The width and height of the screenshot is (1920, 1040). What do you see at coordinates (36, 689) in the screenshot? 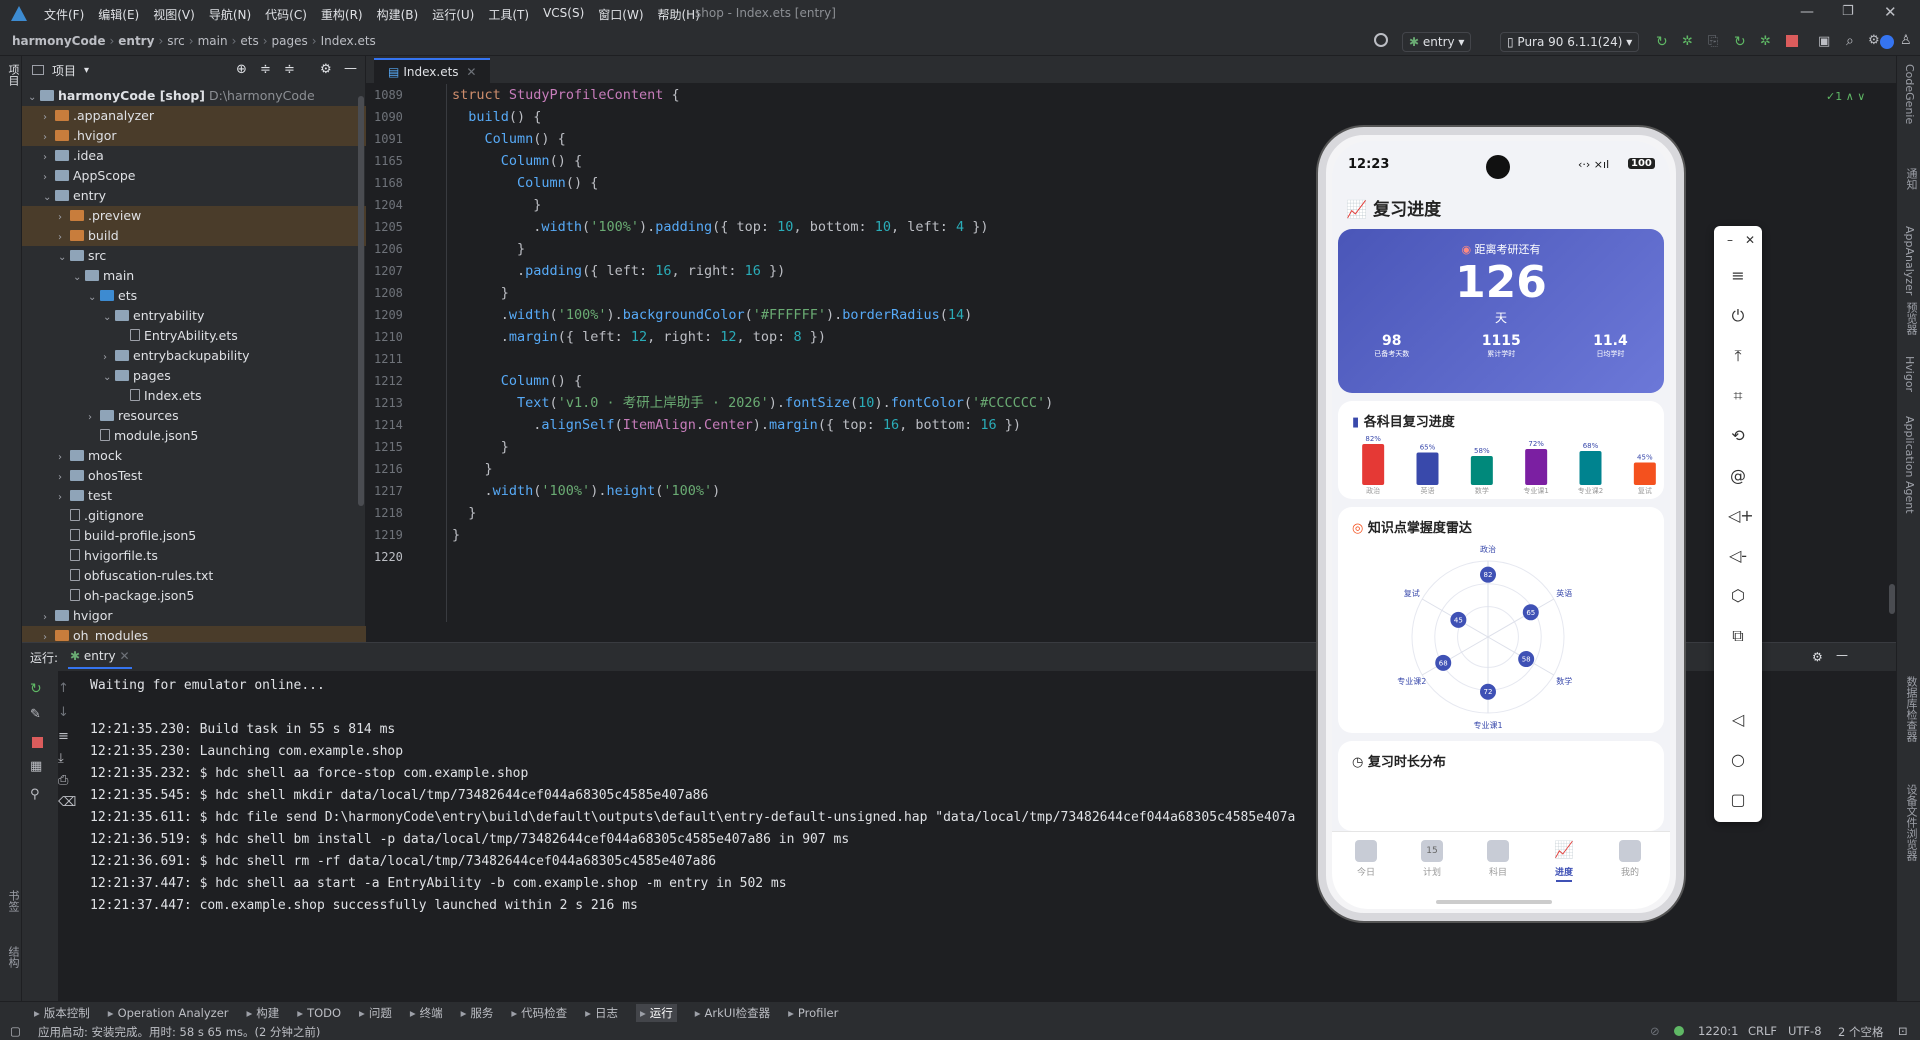
I see `rerun-icon: ↻` at bounding box center [36, 689].